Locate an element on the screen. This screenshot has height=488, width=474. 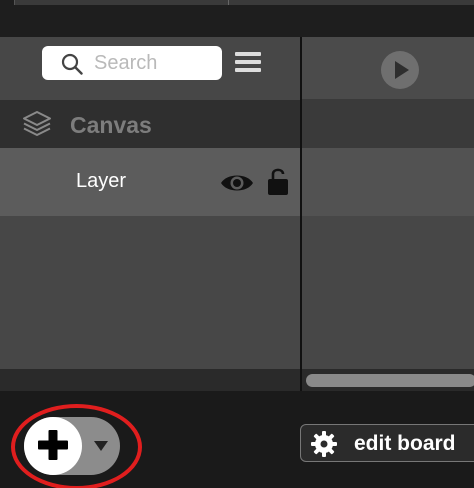
gear-icon is located at coordinates (324, 444).